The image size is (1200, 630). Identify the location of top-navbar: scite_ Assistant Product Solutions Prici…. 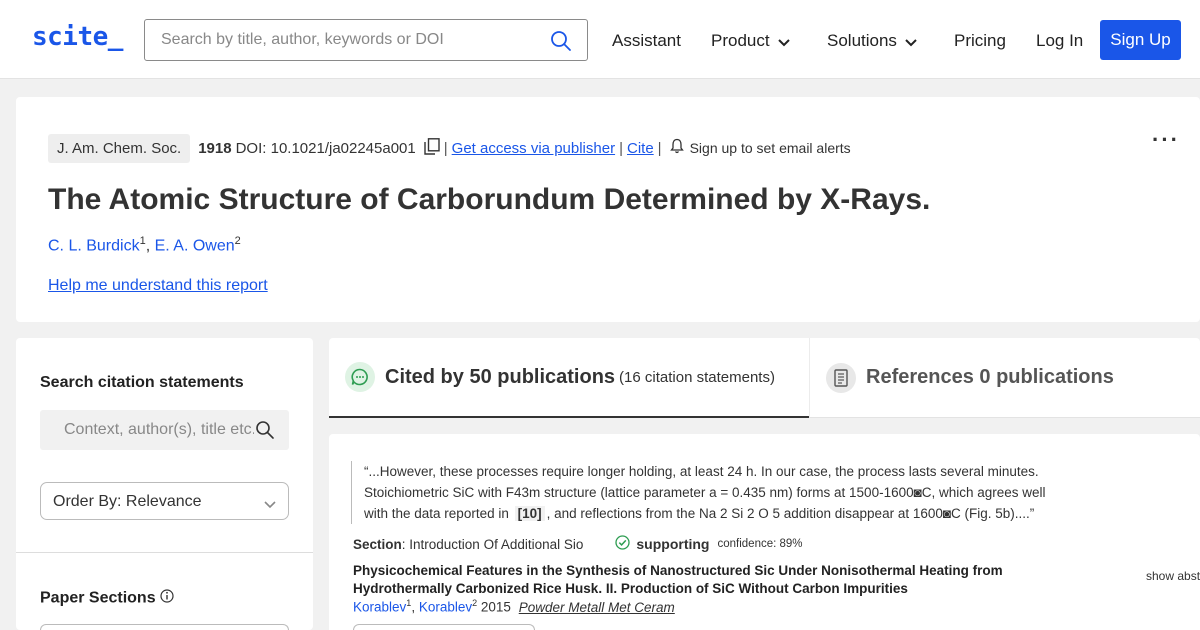
(600, 39).